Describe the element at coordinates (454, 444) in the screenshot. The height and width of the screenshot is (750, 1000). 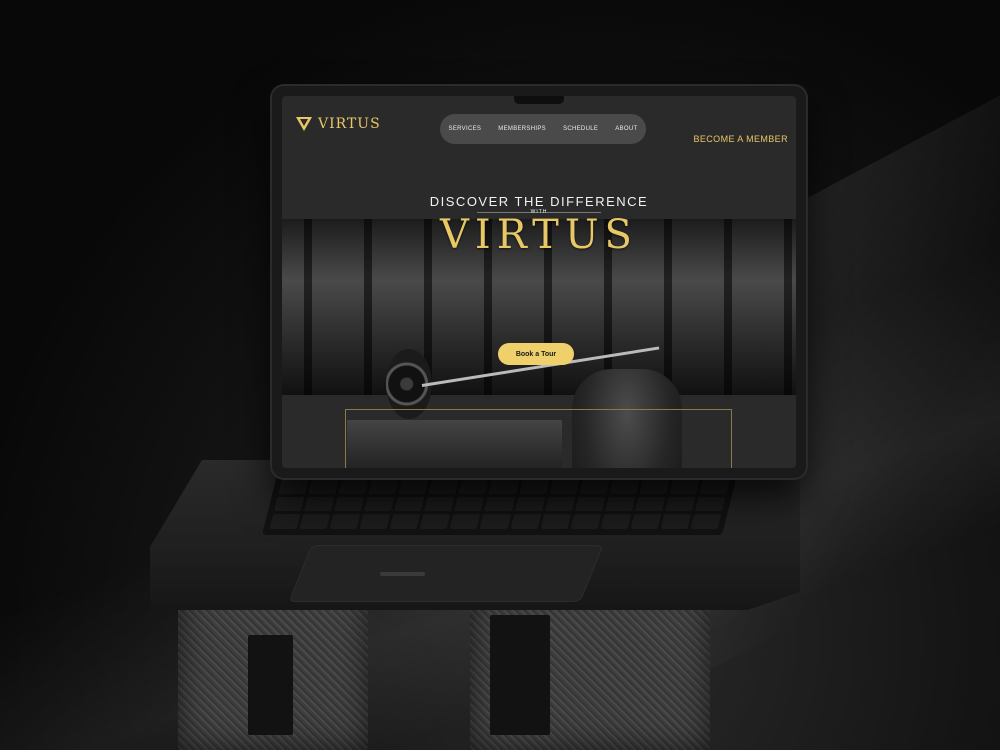
I see `section-image` at that location.